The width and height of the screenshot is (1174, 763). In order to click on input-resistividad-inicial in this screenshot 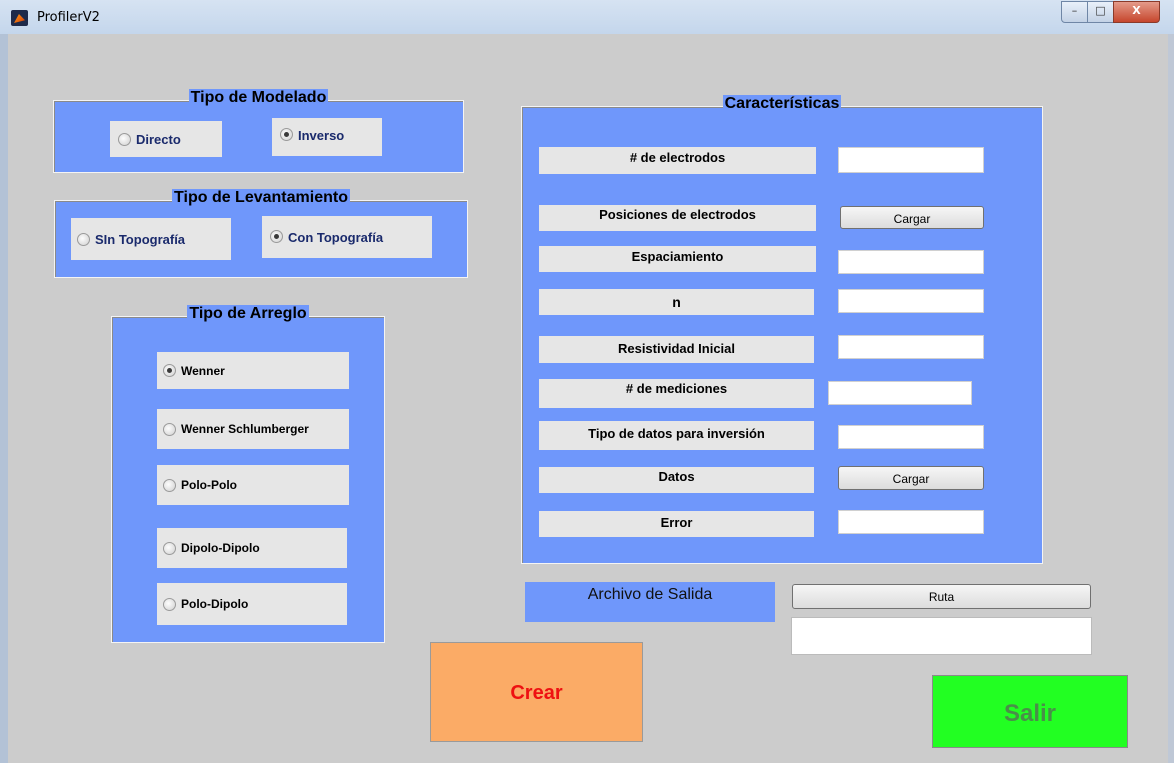, I will do `click(911, 347)`.